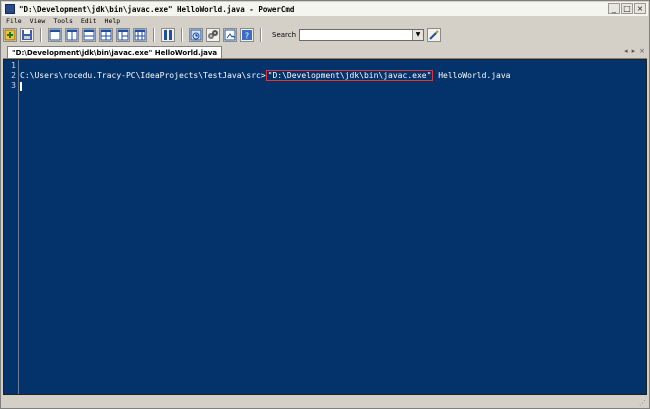 The image size is (650, 409). I want to click on save-icon, so click(27, 35).